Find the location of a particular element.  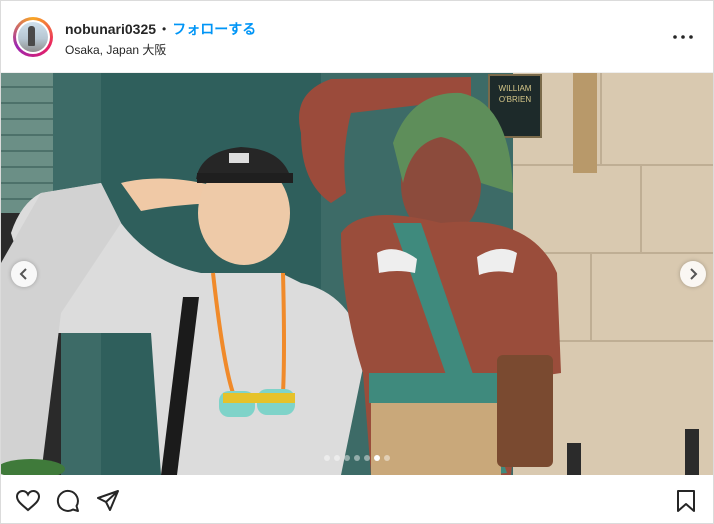

save-button is located at coordinates (686, 501).